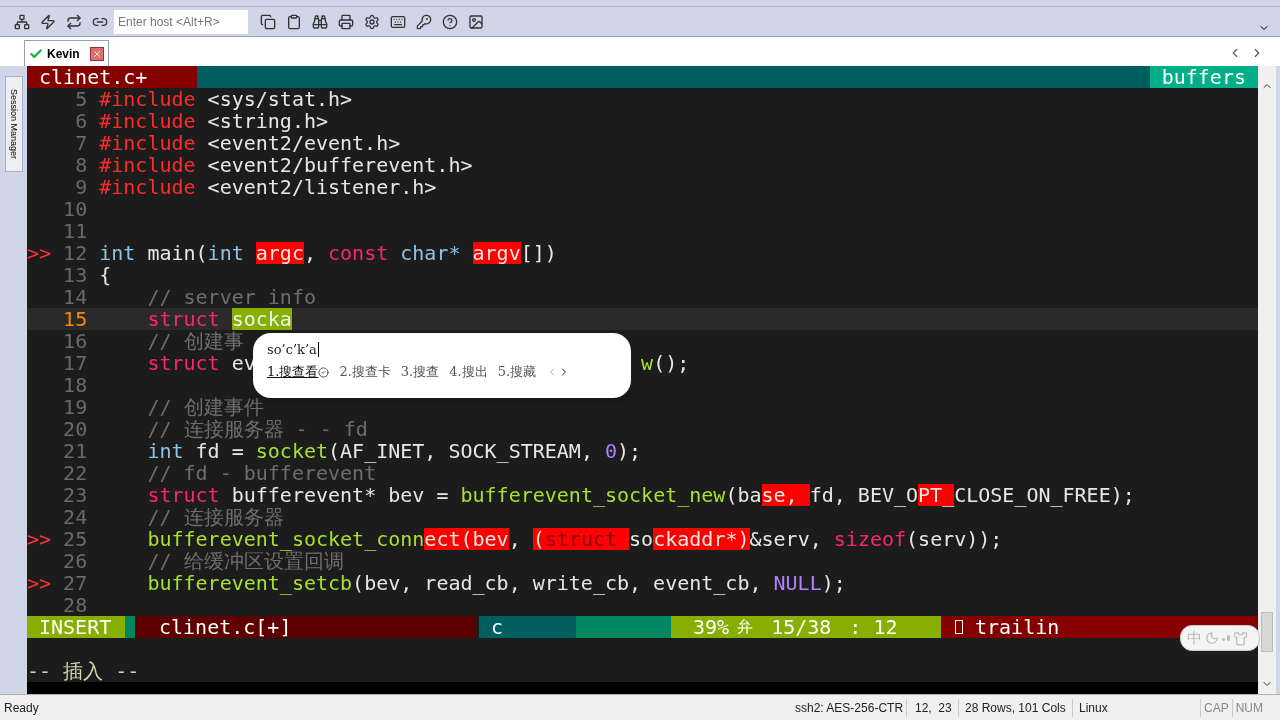  What do you see at coordinates (610, 451) in the screenshot?
I see `code-text: 0` at bounding box center [610, 451].